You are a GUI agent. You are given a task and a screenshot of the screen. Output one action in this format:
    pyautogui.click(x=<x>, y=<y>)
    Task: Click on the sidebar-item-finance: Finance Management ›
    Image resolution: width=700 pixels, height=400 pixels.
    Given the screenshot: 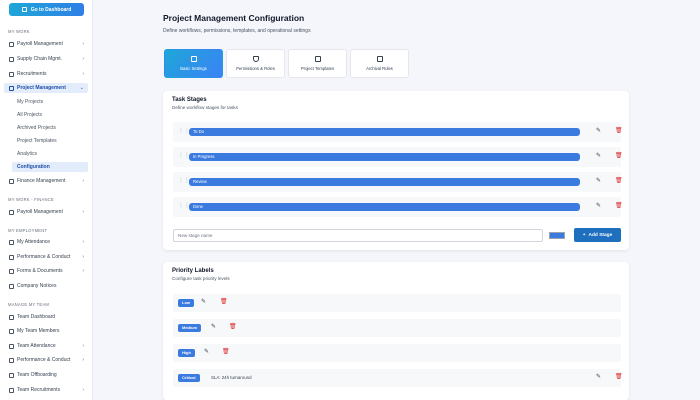 What is the action you would take?
    pyautogui.click(x=46, y=181)
    